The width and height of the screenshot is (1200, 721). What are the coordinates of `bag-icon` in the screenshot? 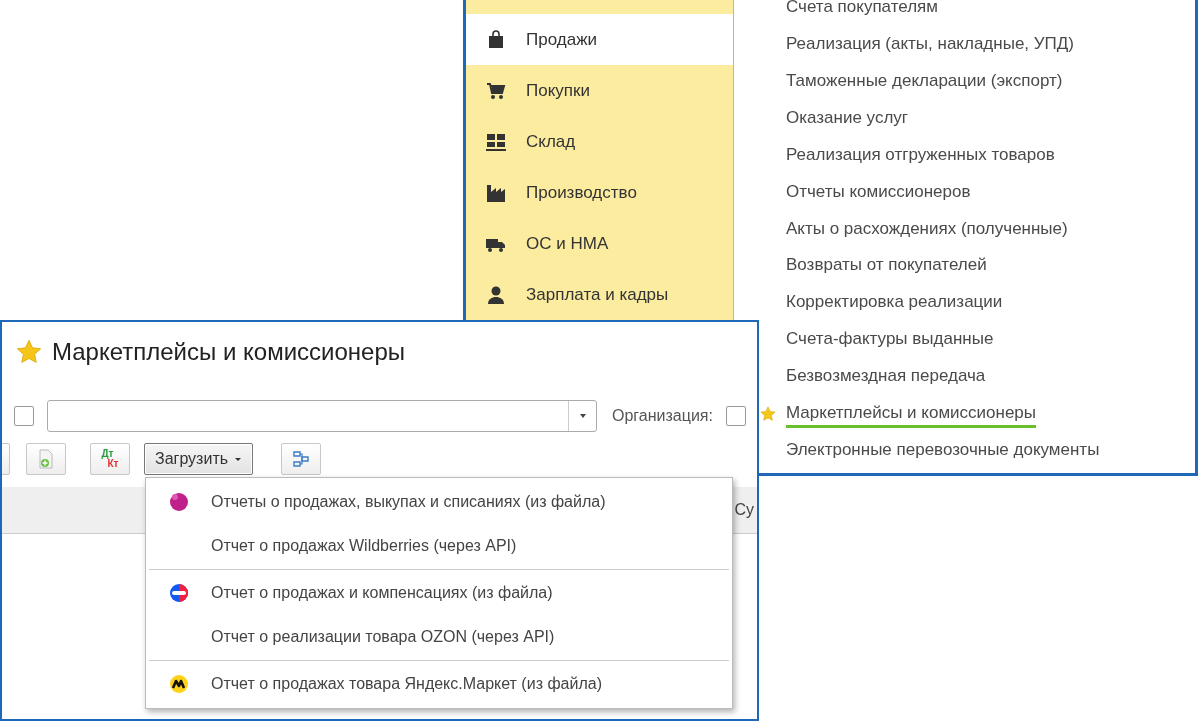 It's located at (496, 39).